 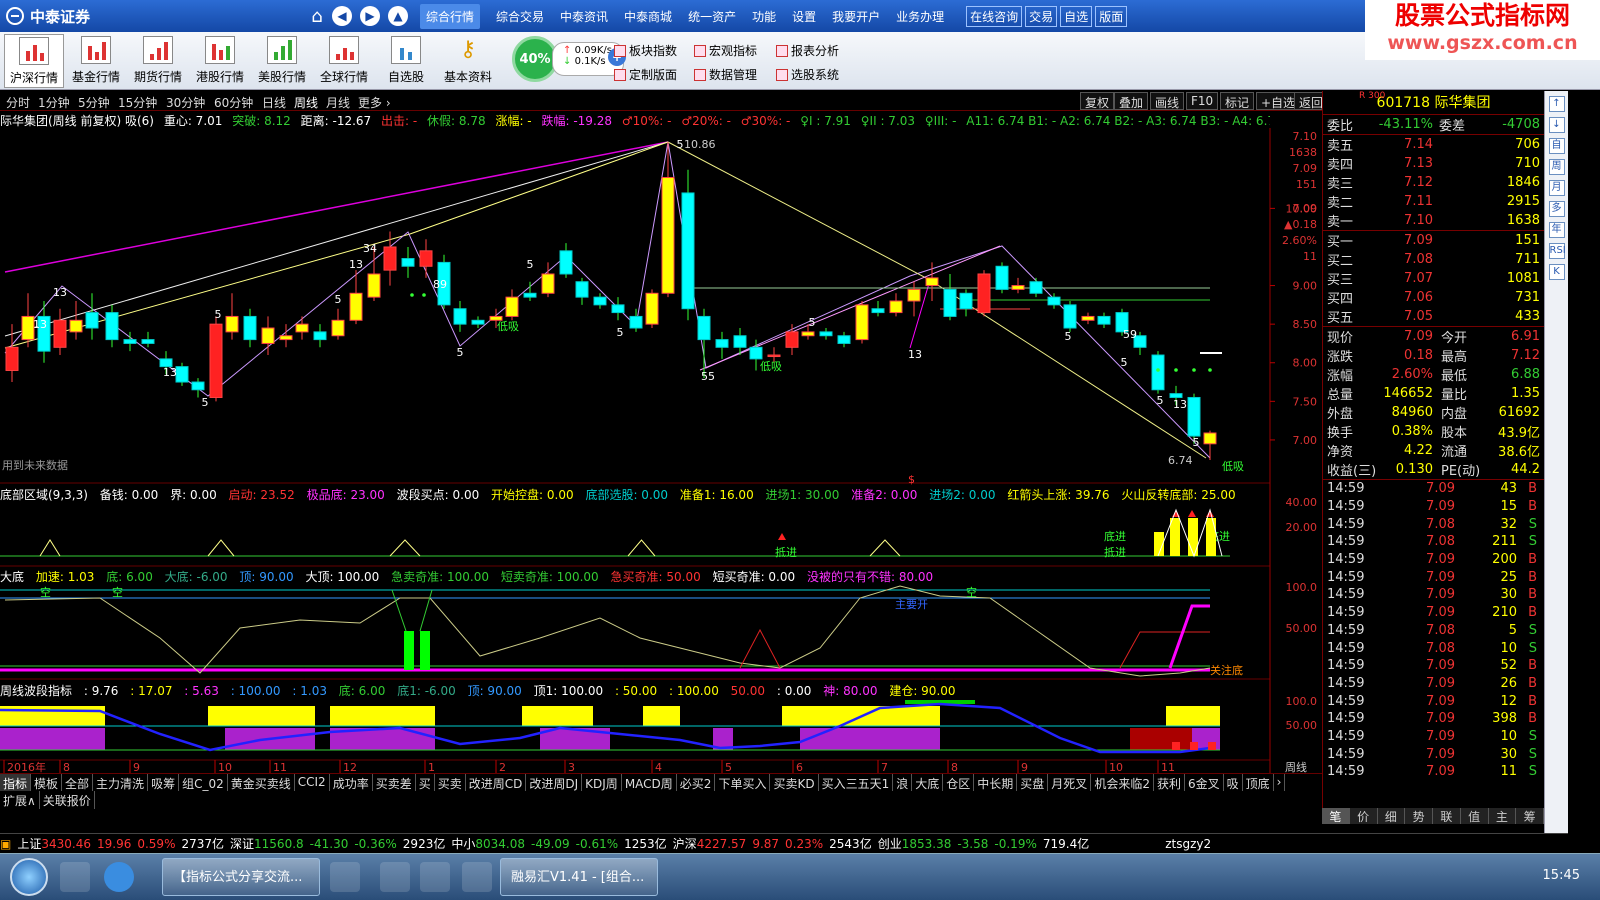 What do you see at coordinates (994, 16) in the screenshot?
I see `online-consult-button: 在线咨询` at bounding box center [994, 16].